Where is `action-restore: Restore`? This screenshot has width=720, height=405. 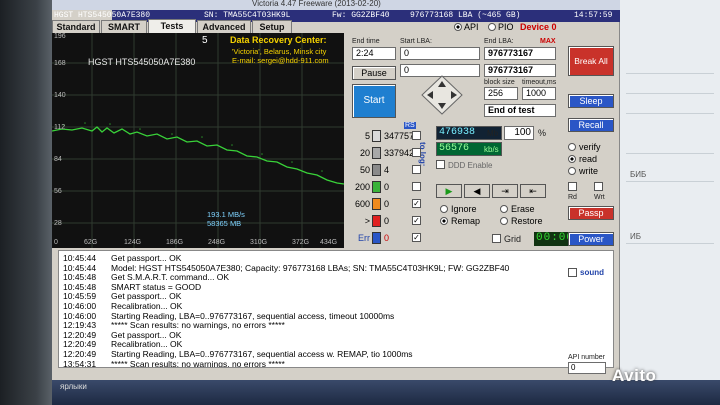 action-restore: Restore is located at coordinates (521, 221).